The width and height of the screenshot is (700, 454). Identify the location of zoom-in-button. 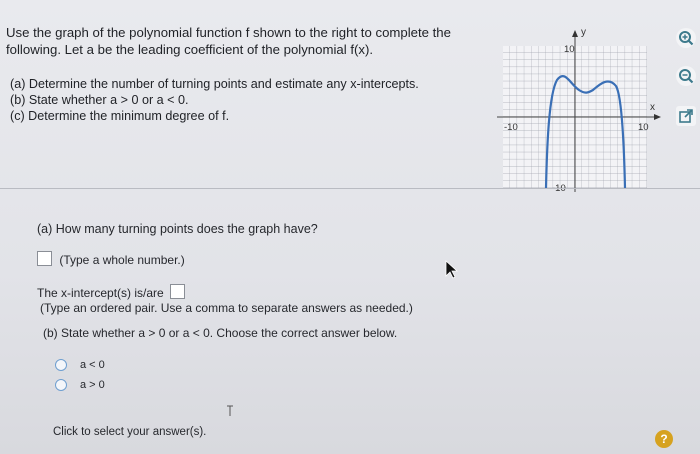
(686, 38).